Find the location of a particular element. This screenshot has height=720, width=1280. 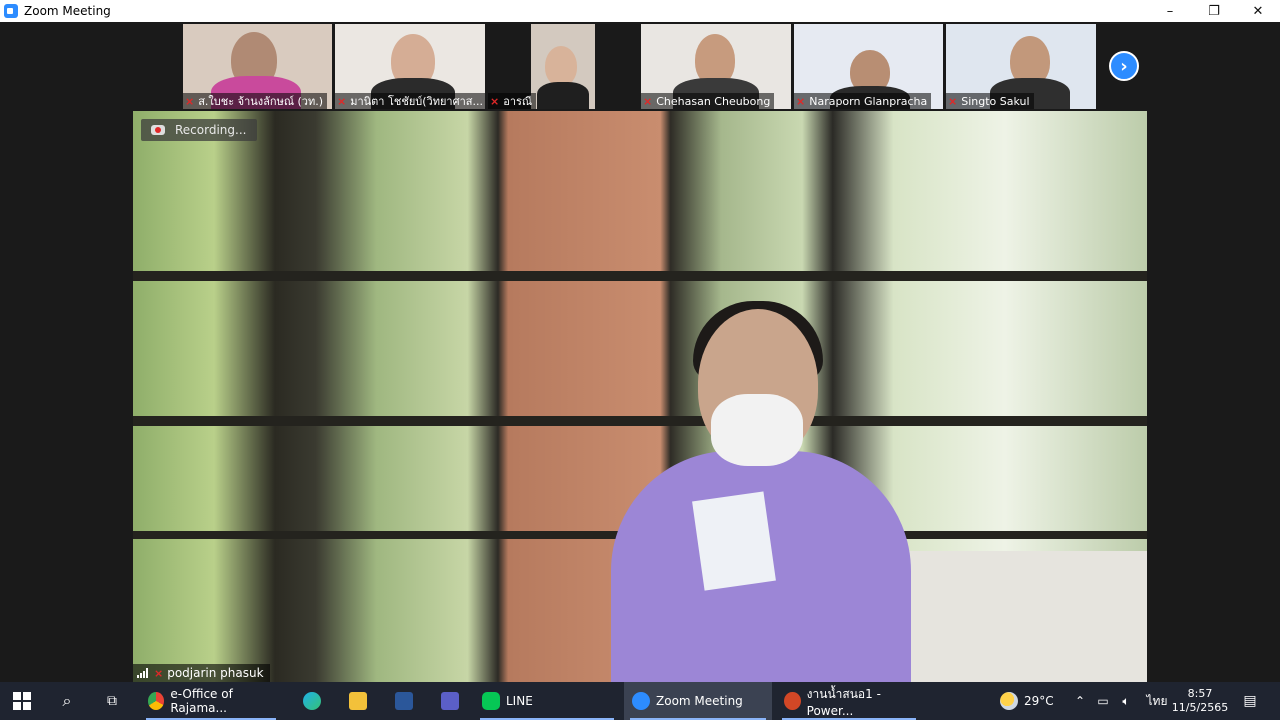

taskbar-teams is located at coordinates (450, 701).